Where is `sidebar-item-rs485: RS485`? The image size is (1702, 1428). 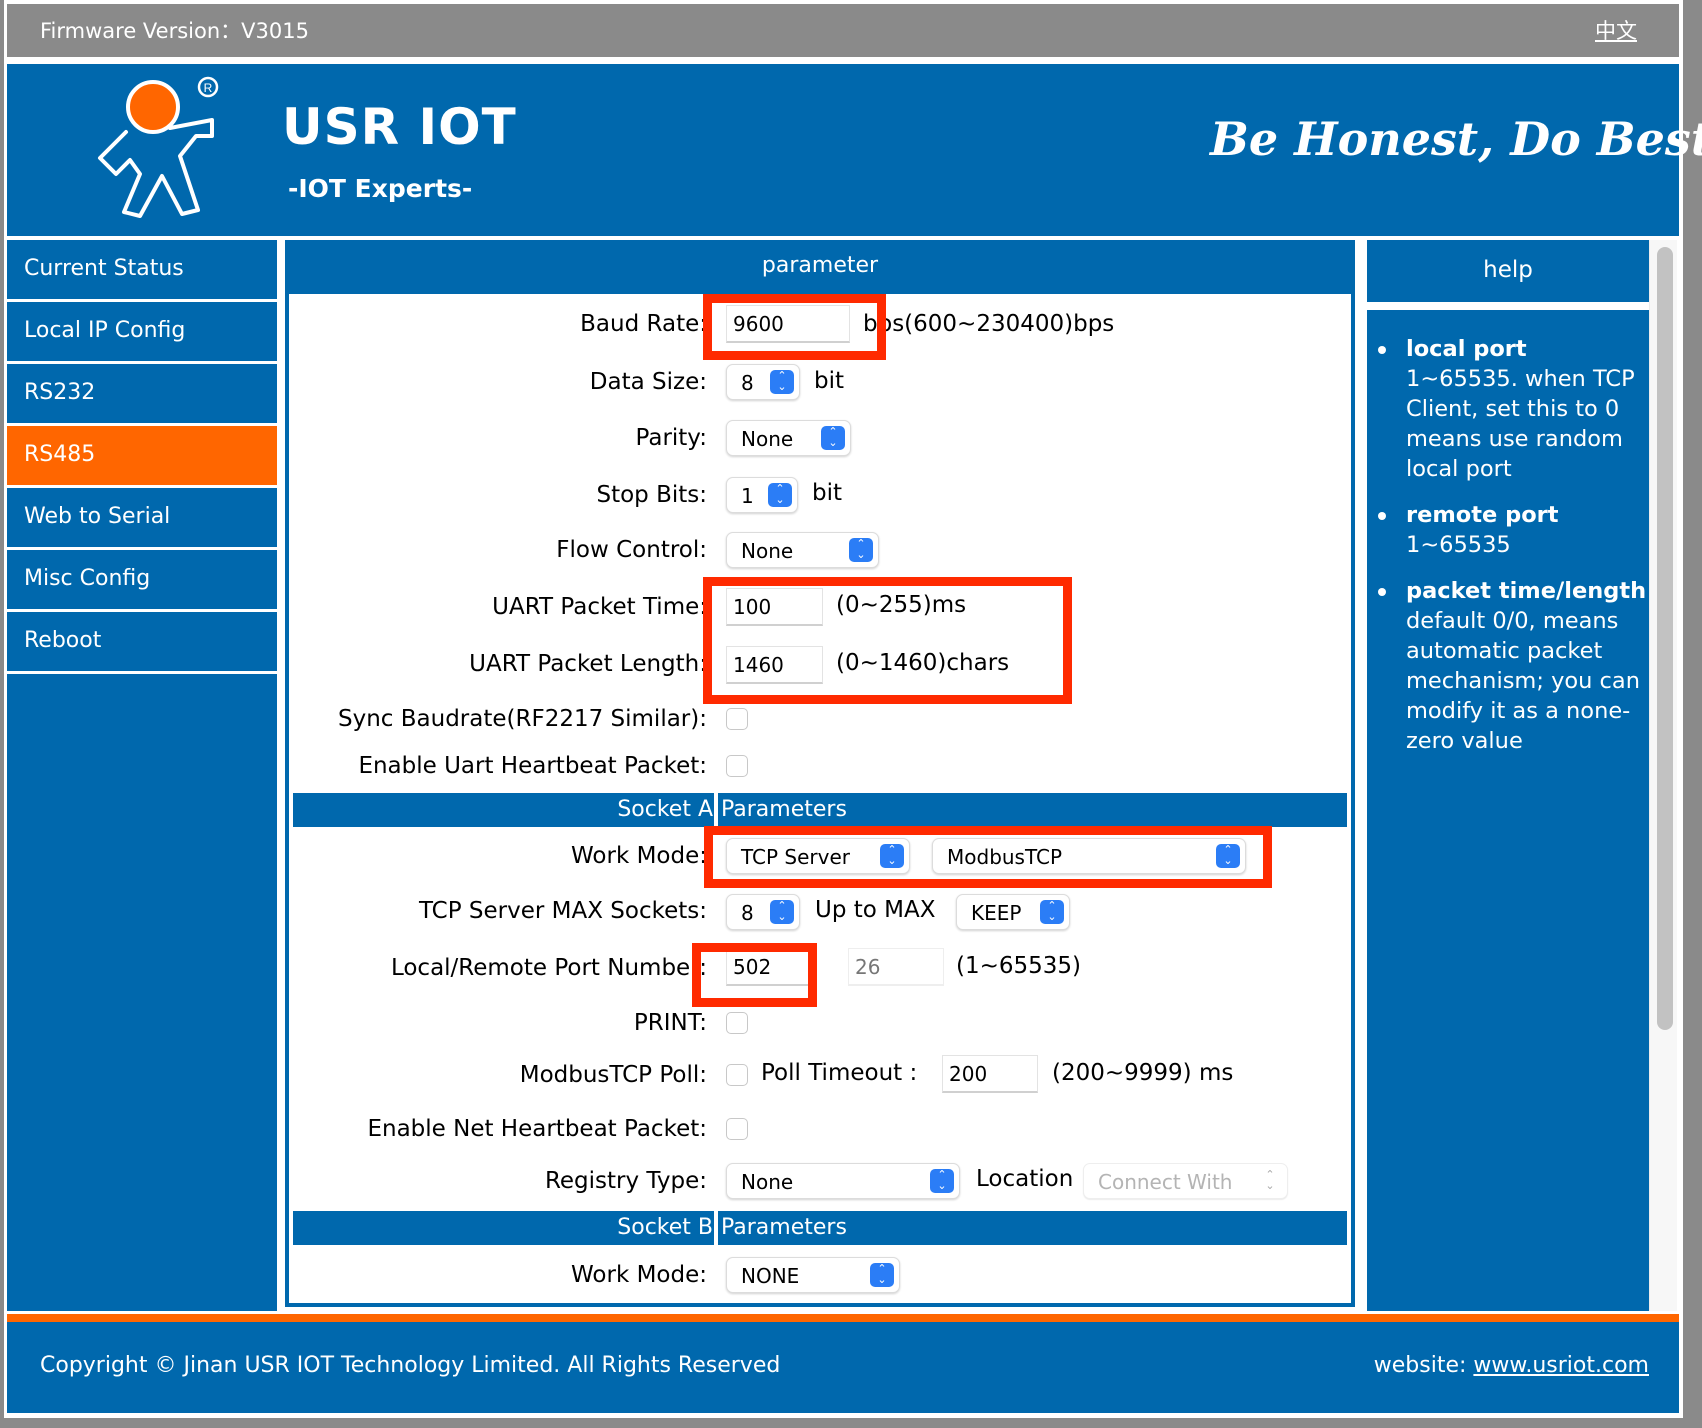 sidebar-item-rs485: RS485 is located at coordinates (142, 457).